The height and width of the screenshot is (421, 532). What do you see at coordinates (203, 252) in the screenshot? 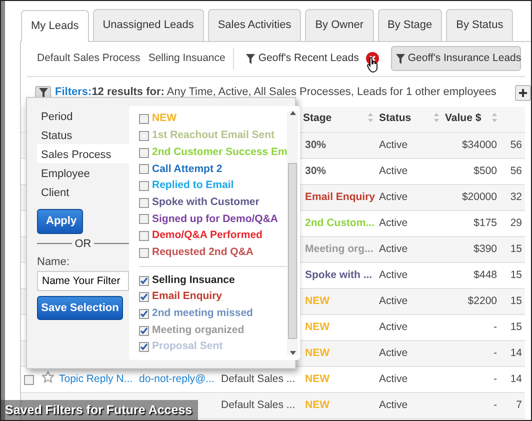
I see `stage-option: Requested 2nd Q&A` at bounding box center [203, 252].